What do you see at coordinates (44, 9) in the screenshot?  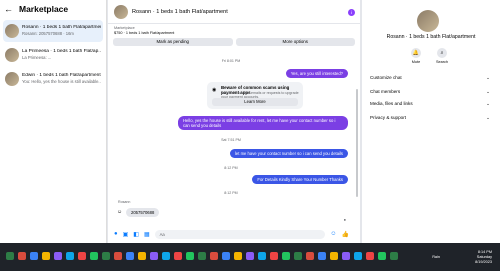 I see `panel-title: Marketplace` at bounding box center [44, 9].